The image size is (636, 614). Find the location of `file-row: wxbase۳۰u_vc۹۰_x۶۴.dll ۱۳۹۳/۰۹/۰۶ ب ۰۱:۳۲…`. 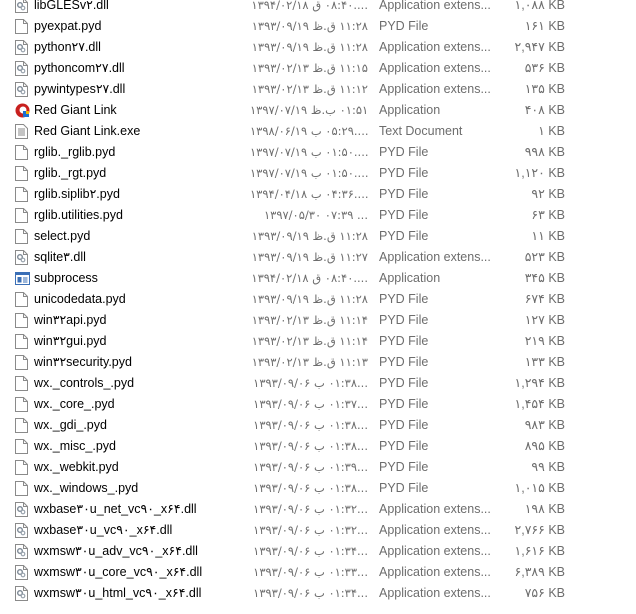

file-row: wxbase۳۰u_vc۹۰_x۶۴.dll ۱۳۹۳/۰۹/۰۶ ب ۰۱:۳۲… is located at coordinates (318, 530).